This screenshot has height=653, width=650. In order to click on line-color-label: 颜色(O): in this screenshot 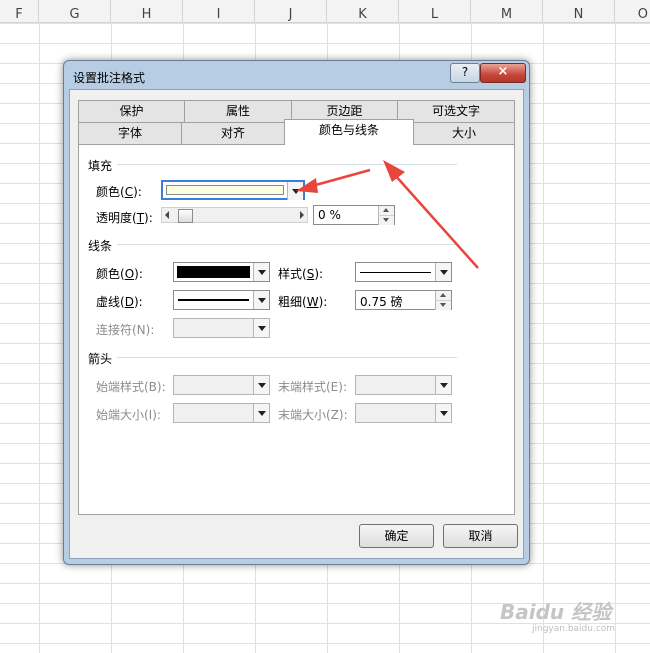, I will do `click(119, 274)`.